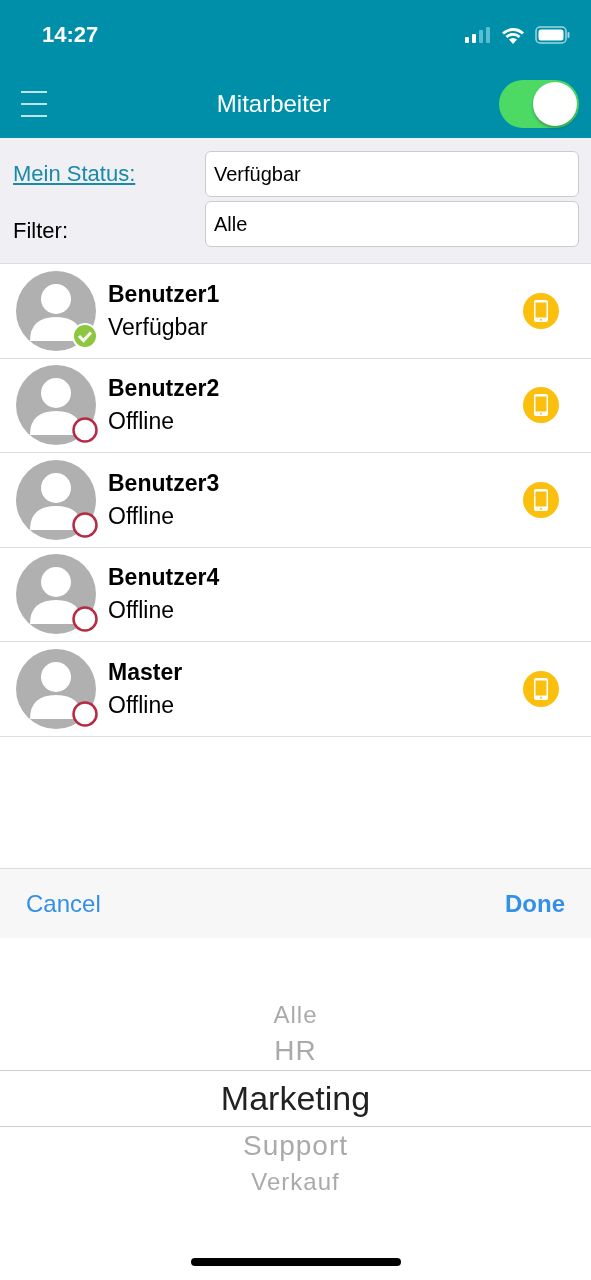  Describe the element at coordinates (164, 389) in the screenshot. I see `user-name: Benutzer2` at that location.